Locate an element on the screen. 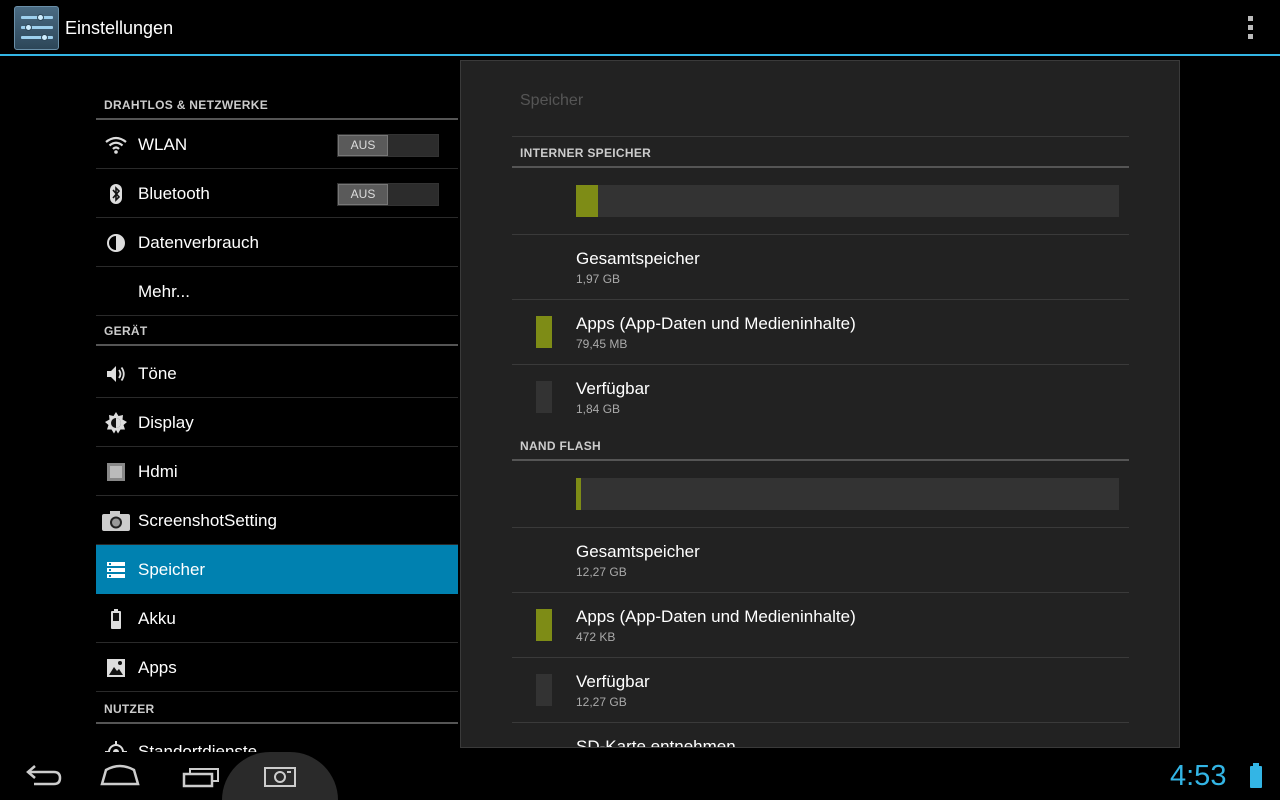 This screenshot has width=1280, height=800. sidebar-item-datenverbrauch: Datenverbrauch is located at coordinates (277, 242).